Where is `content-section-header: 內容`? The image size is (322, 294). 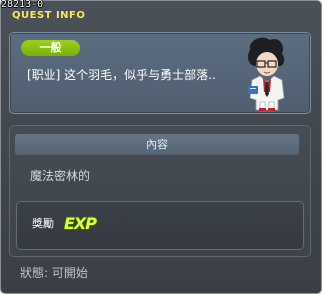
content-section-header: 內容 is located at coordinates (157, 144).